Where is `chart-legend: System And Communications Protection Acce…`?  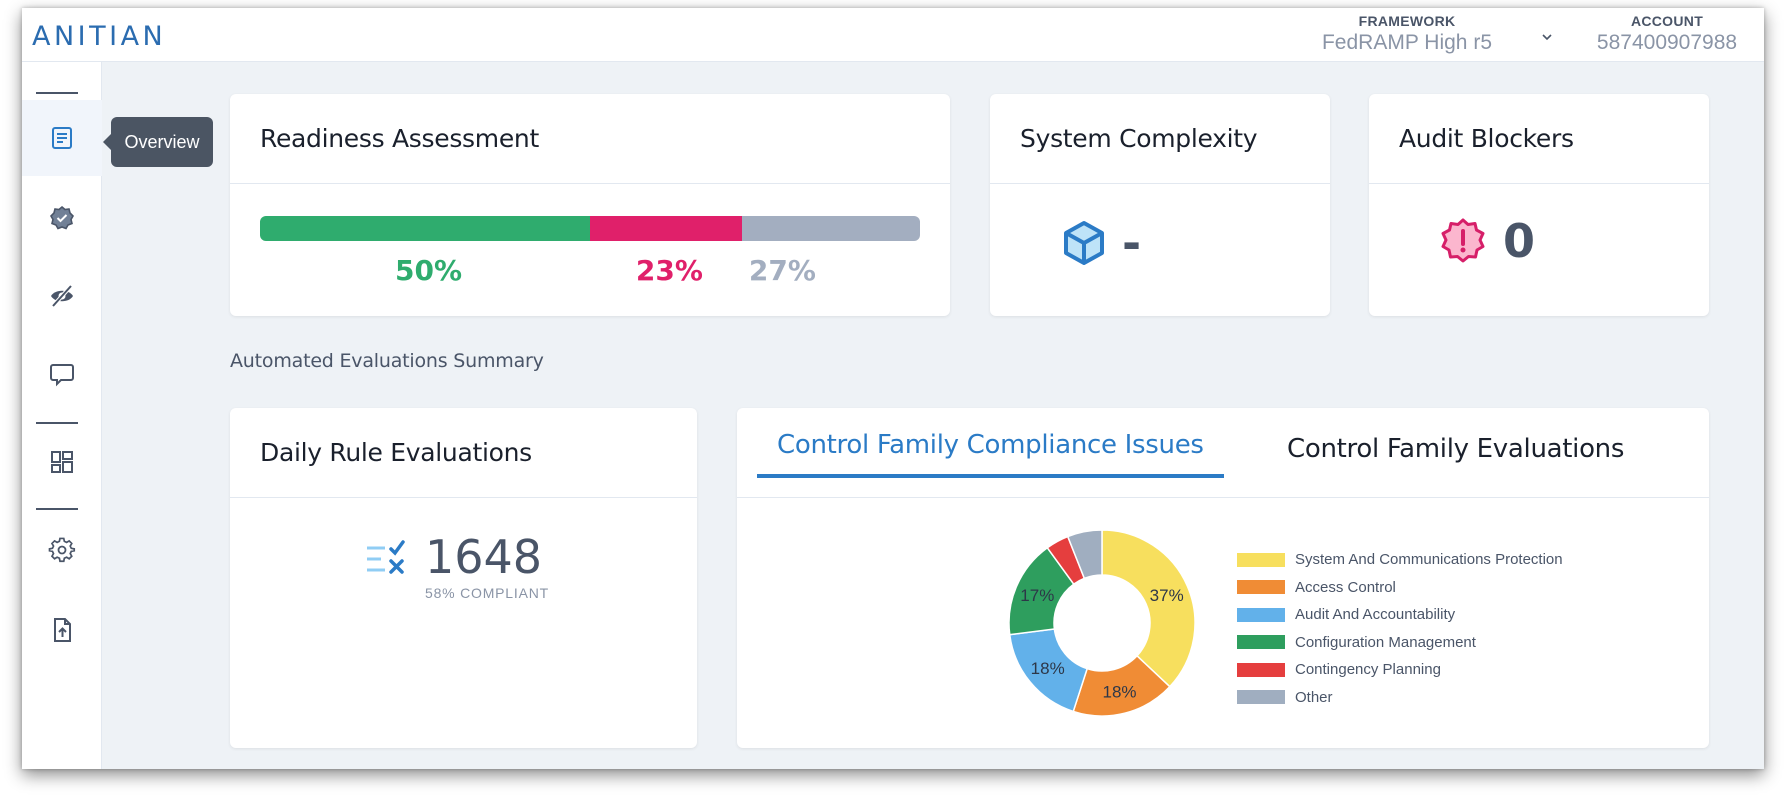 chart-legend: System And Communications Protection Acce… is located at coordinates (1400, 628).